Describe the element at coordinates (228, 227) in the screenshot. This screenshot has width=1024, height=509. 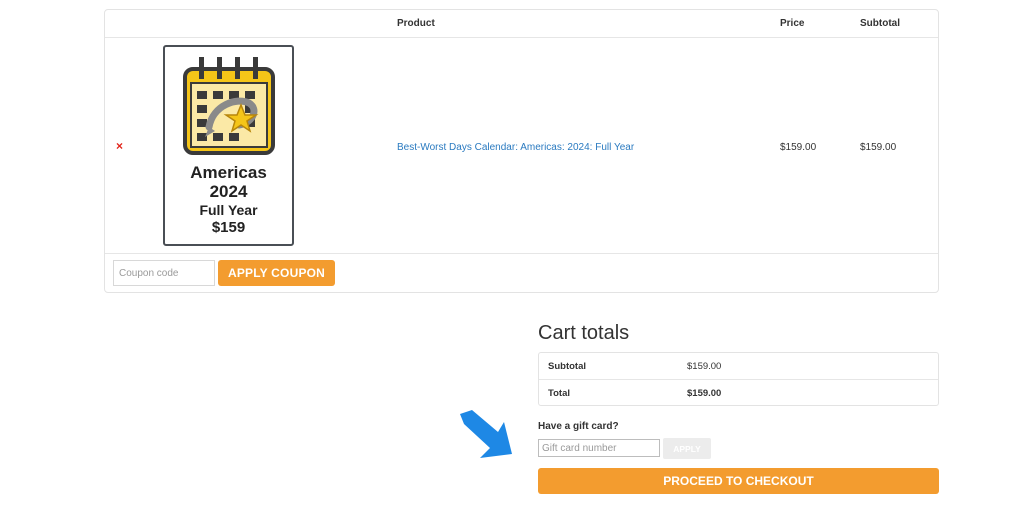
I see `thumb-price: $159` at that location.